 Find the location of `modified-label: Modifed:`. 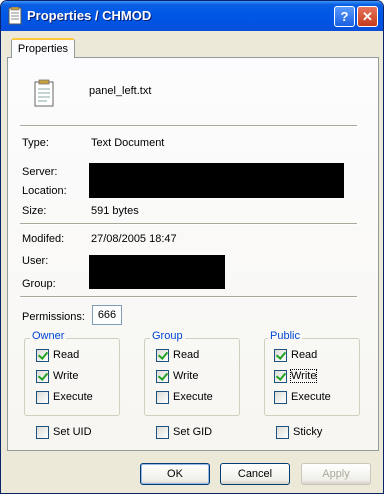

modified-label: Modifed: is located at coordinates (43, 239).